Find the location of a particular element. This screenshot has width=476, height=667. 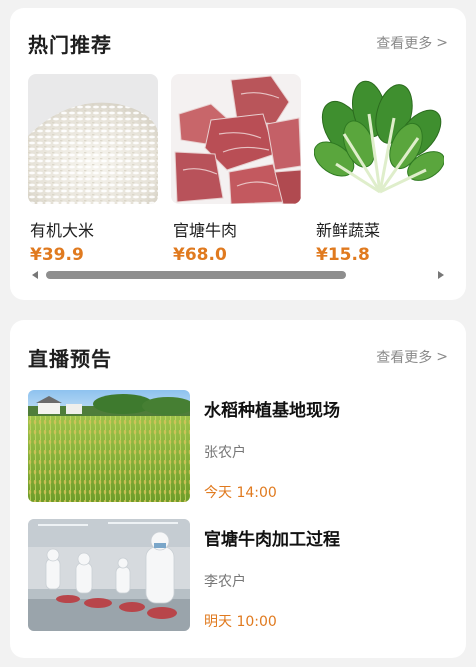

live-item-rice-field: 水稻种植基地现场 张农户 今天 14:00 is located at coordinates (238, 446).